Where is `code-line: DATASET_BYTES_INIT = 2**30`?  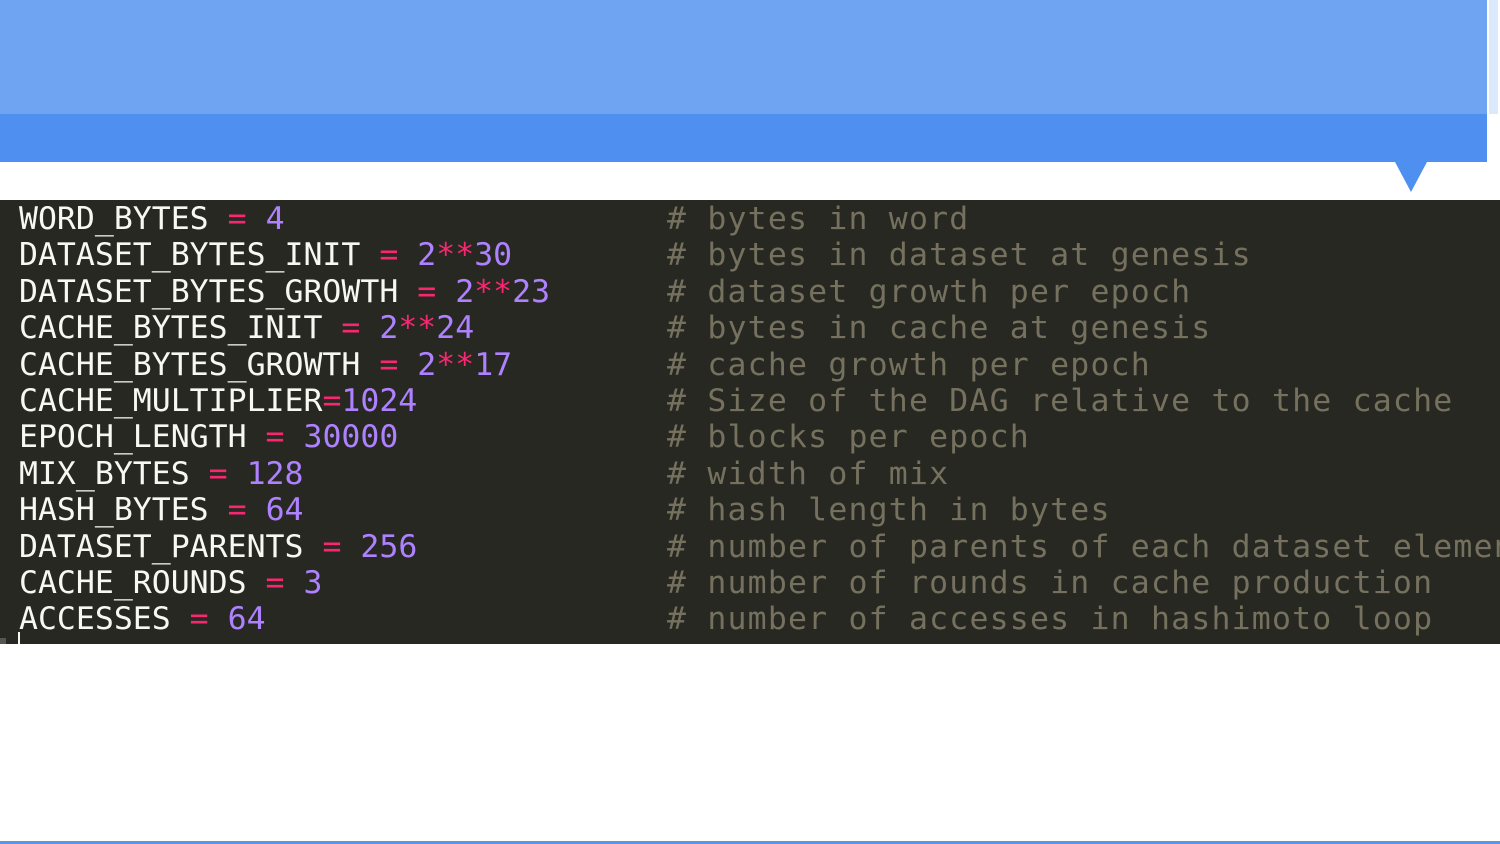
code-line: DATASET_BYTES_INIT = 2**30 is located at coordinates (265, 255).